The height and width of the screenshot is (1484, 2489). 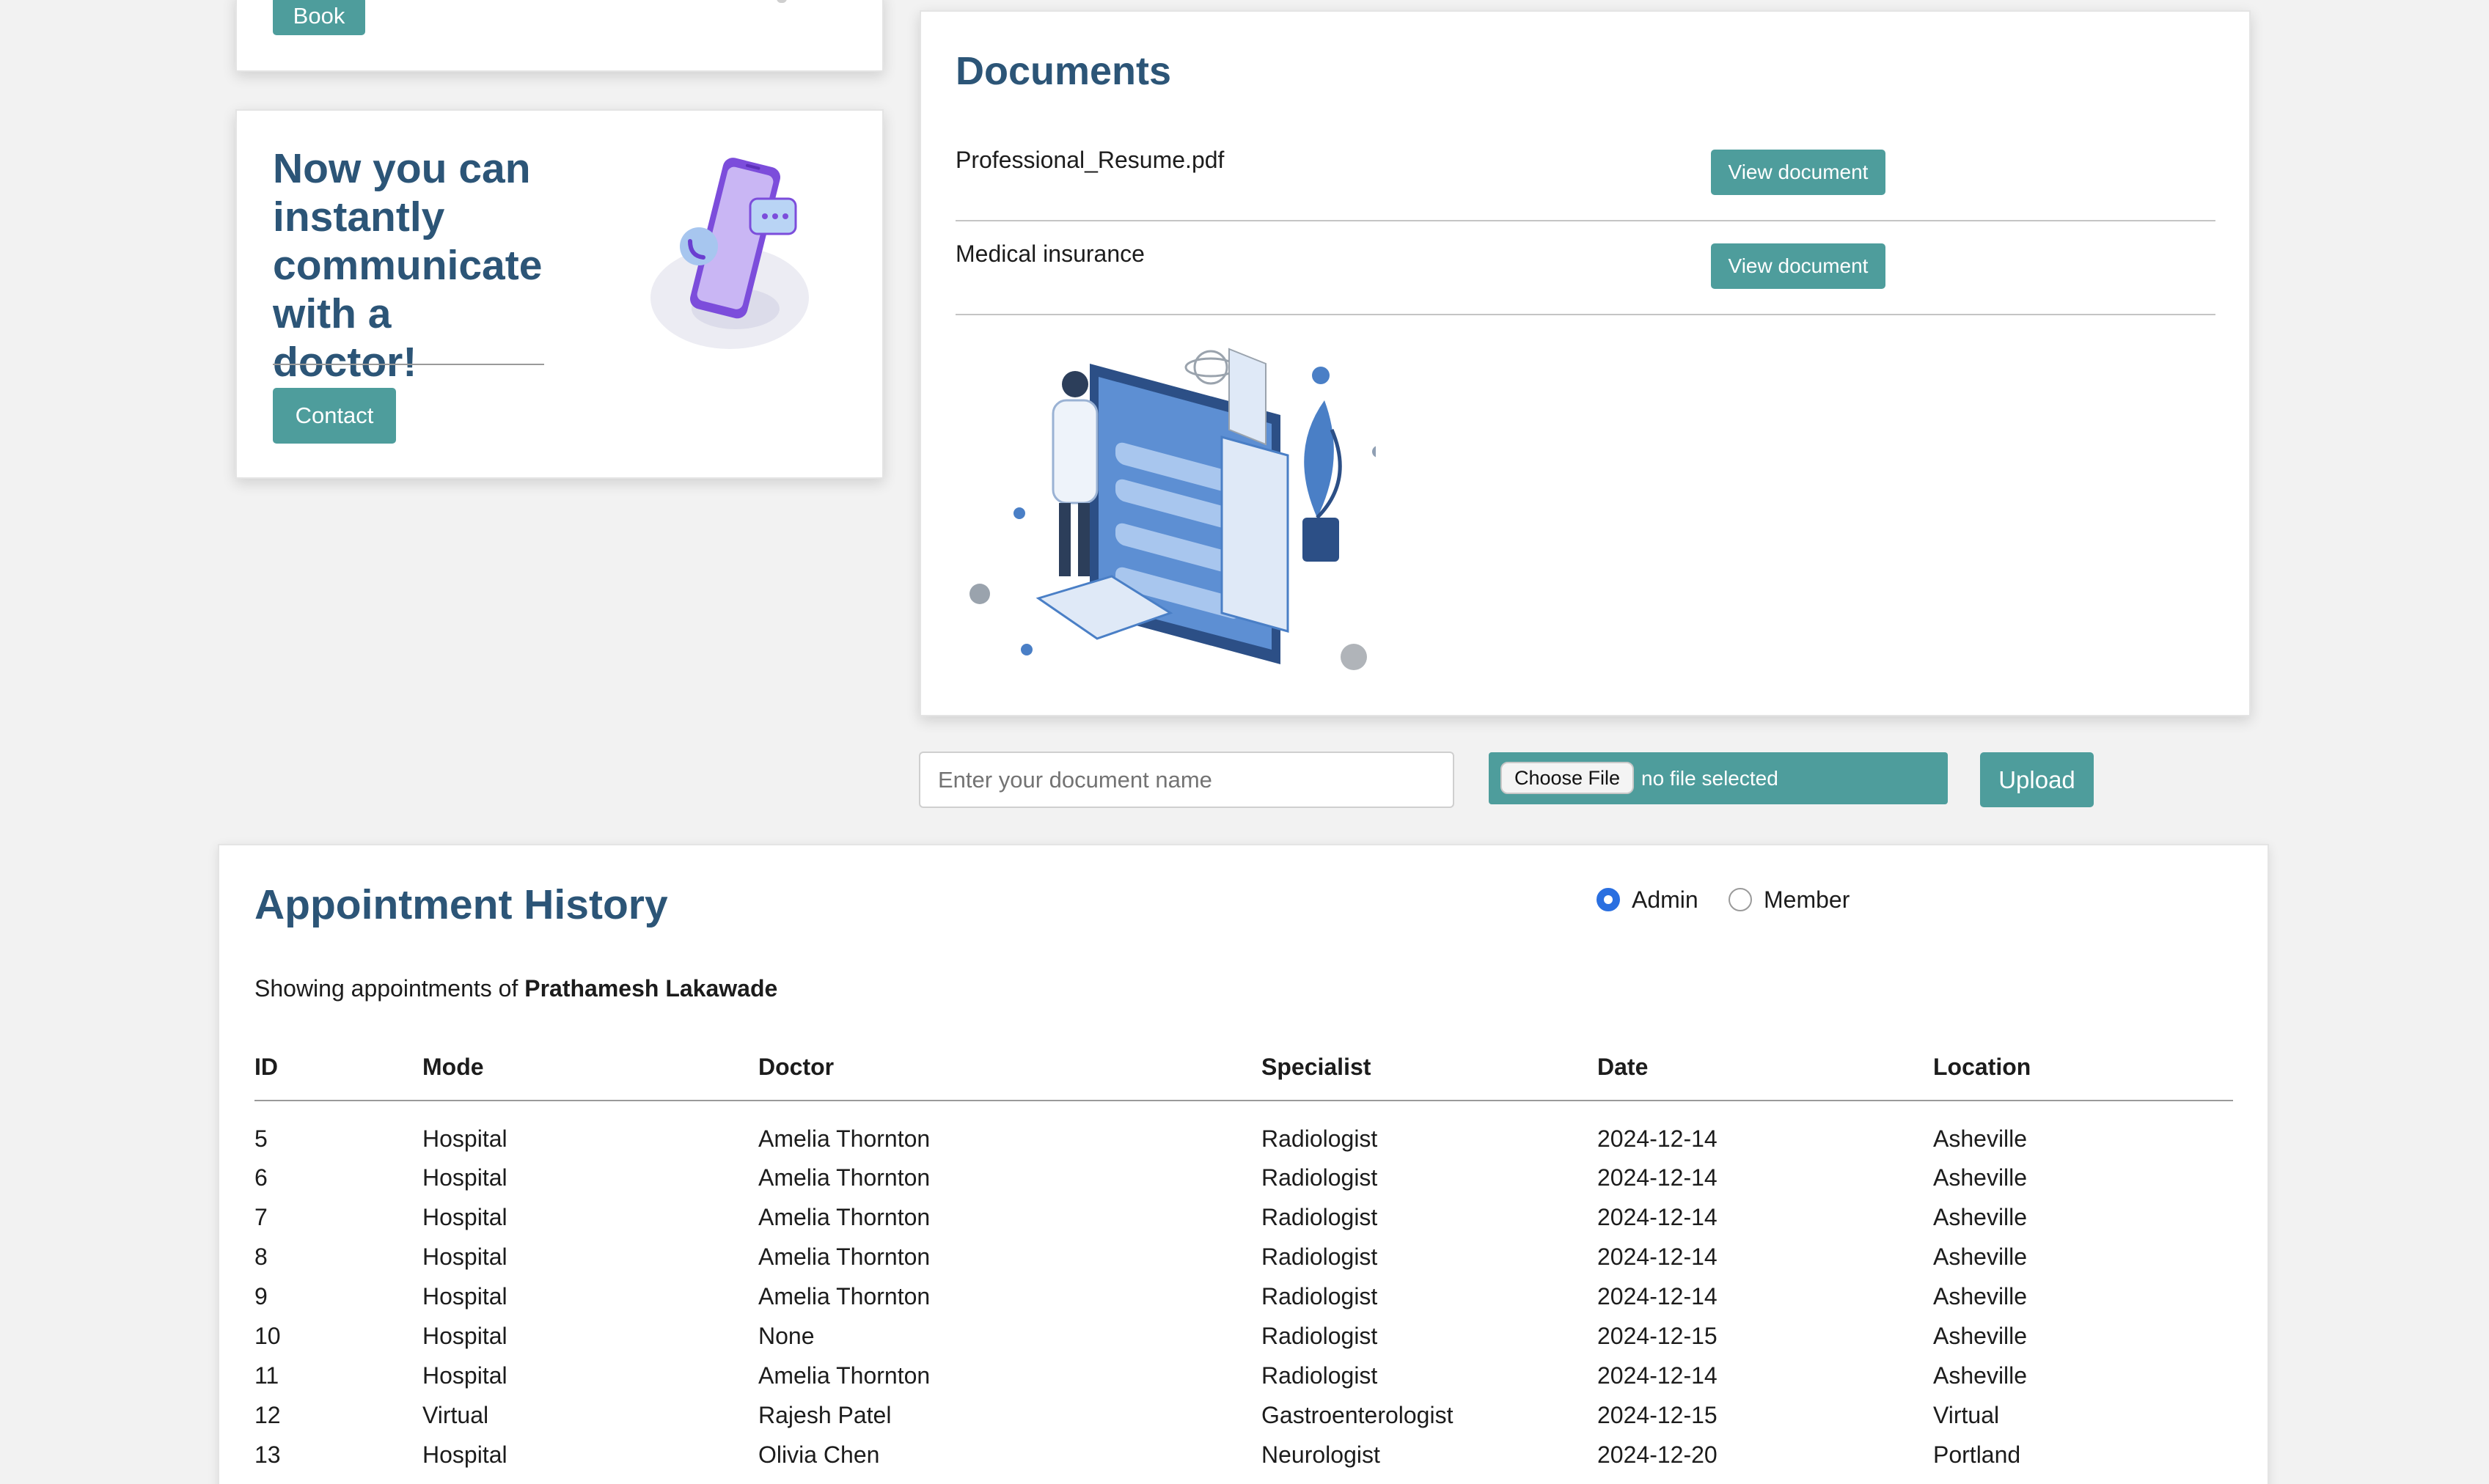 What do you see at coordinates (261, 1216) in the screenshot?
I see `table-cell: 7` at bounding box center [261, 1216].